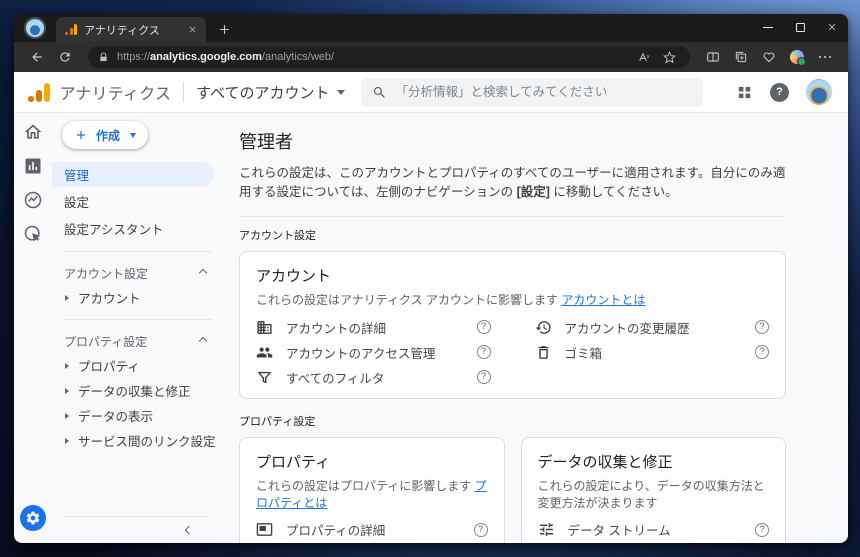  I want to click on admin-gear-icon, so click(33, 518).